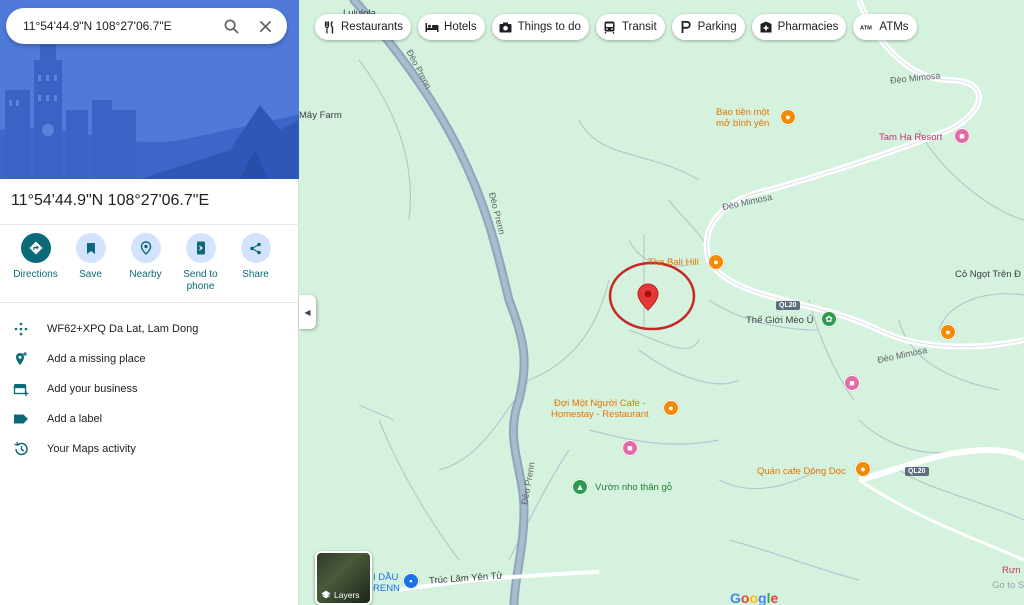 The width and height of the screenshot is (1024, 605). I want to click on poi-label-go-to: Go to S, so click(1008, 585).